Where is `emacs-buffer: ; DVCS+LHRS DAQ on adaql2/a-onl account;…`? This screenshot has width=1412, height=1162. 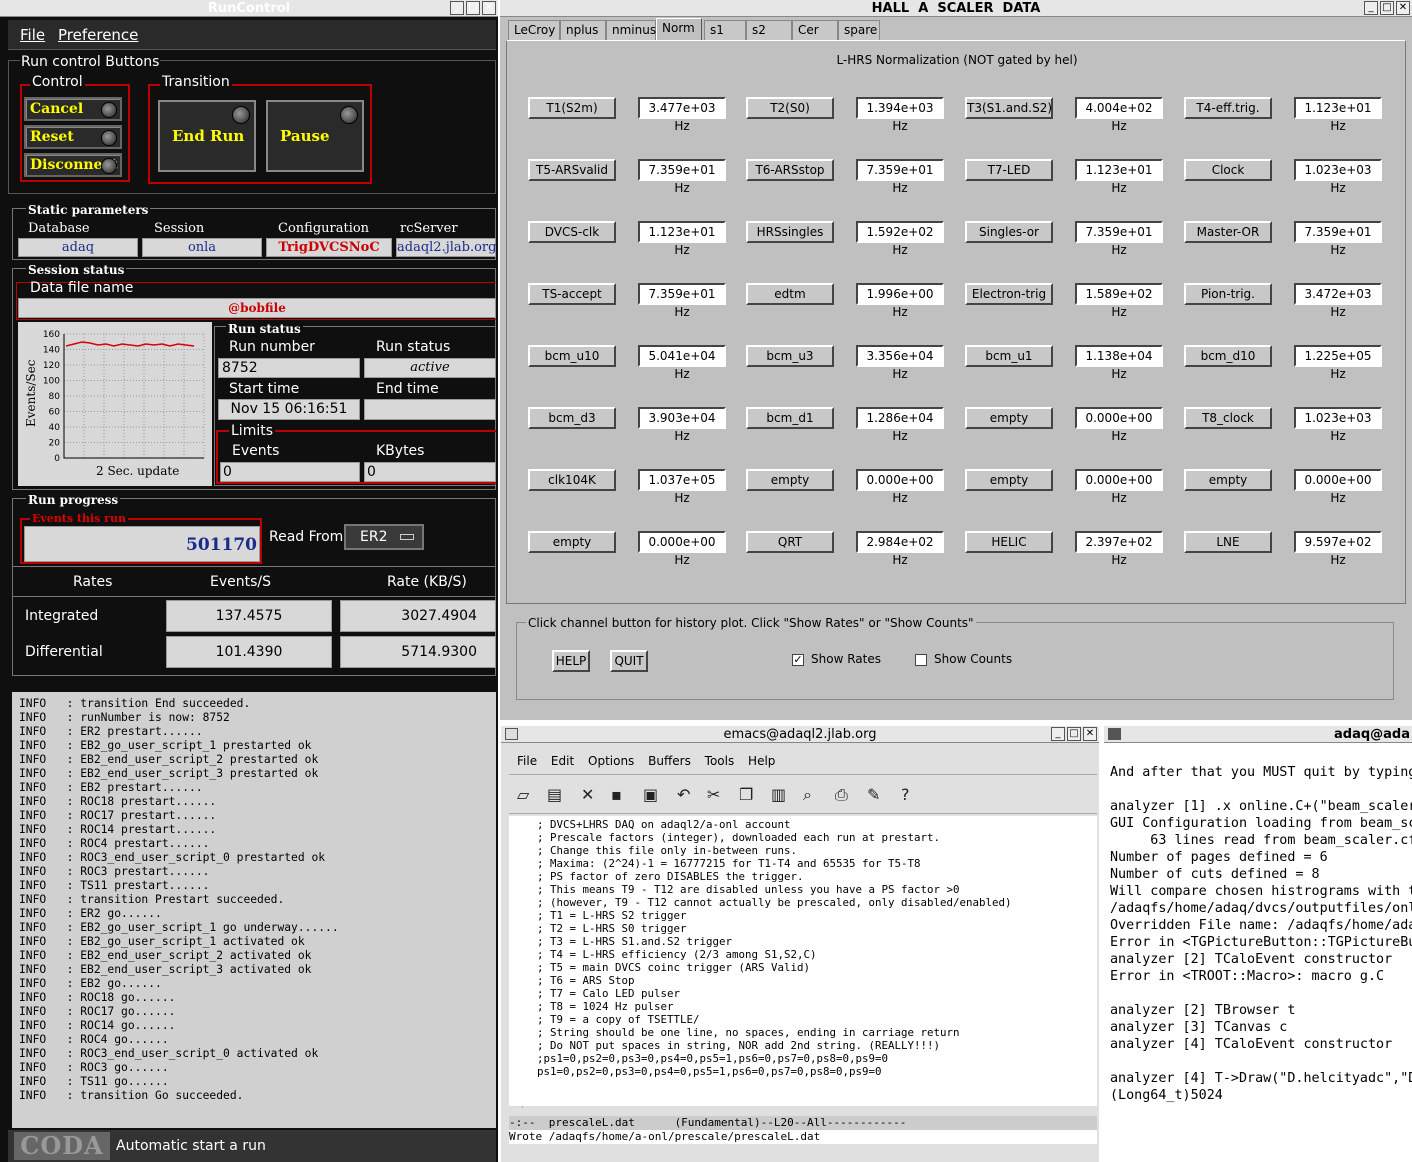
emacs-buffer: ; DVCS+LHRS DAQ on adaql2/a-onl account;… is located at coordinates (803, 961).